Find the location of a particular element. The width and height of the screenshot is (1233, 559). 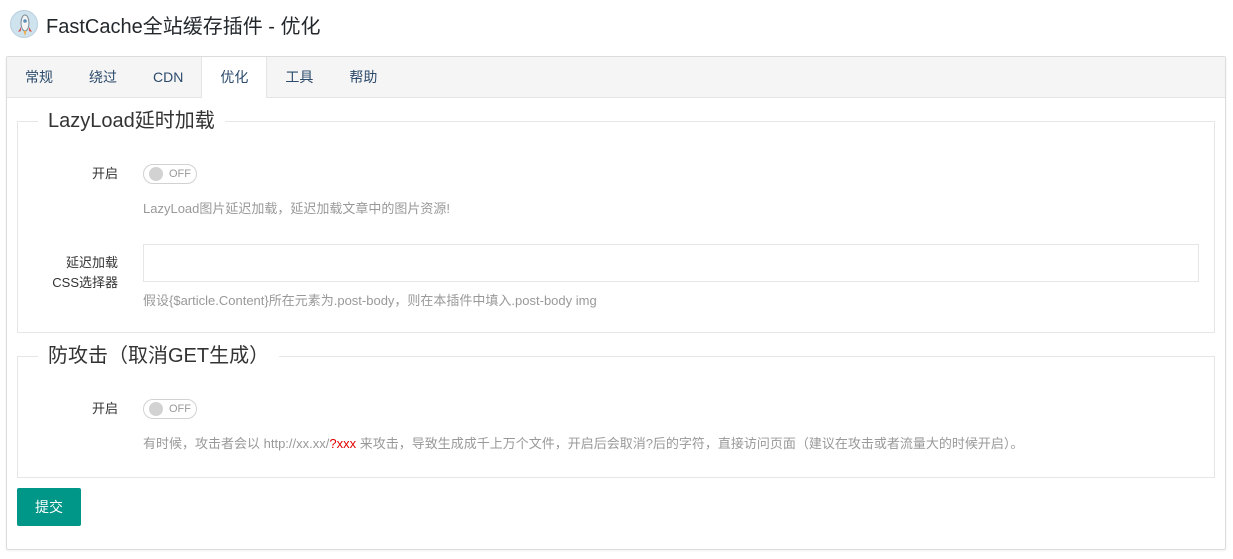

help-text-pre: 有时候，攻击者会以 http://xx.xx/ is located at coordinates (236, 443).